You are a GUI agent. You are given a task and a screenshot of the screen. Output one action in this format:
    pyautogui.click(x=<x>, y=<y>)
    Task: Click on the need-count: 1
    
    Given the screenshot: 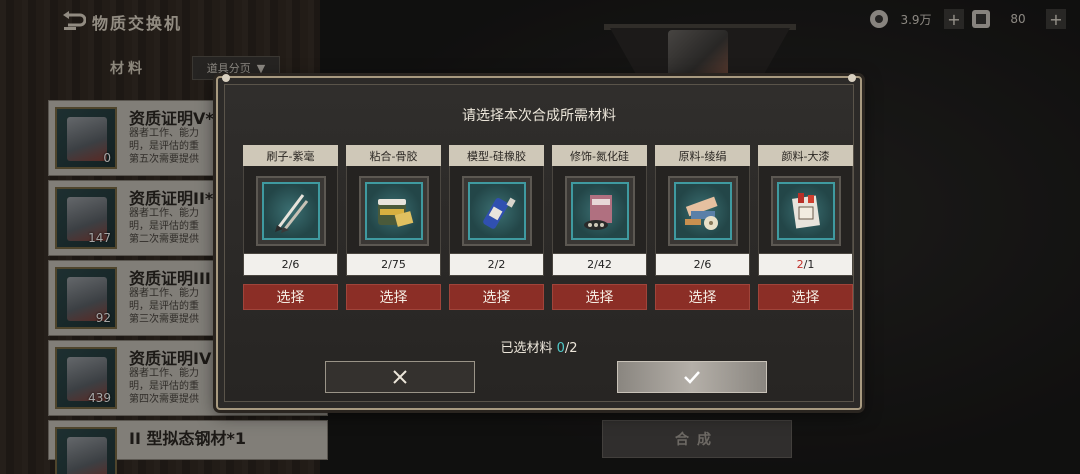 What is the action you would take?
    pyautogui.click(x=811, y=264)
    